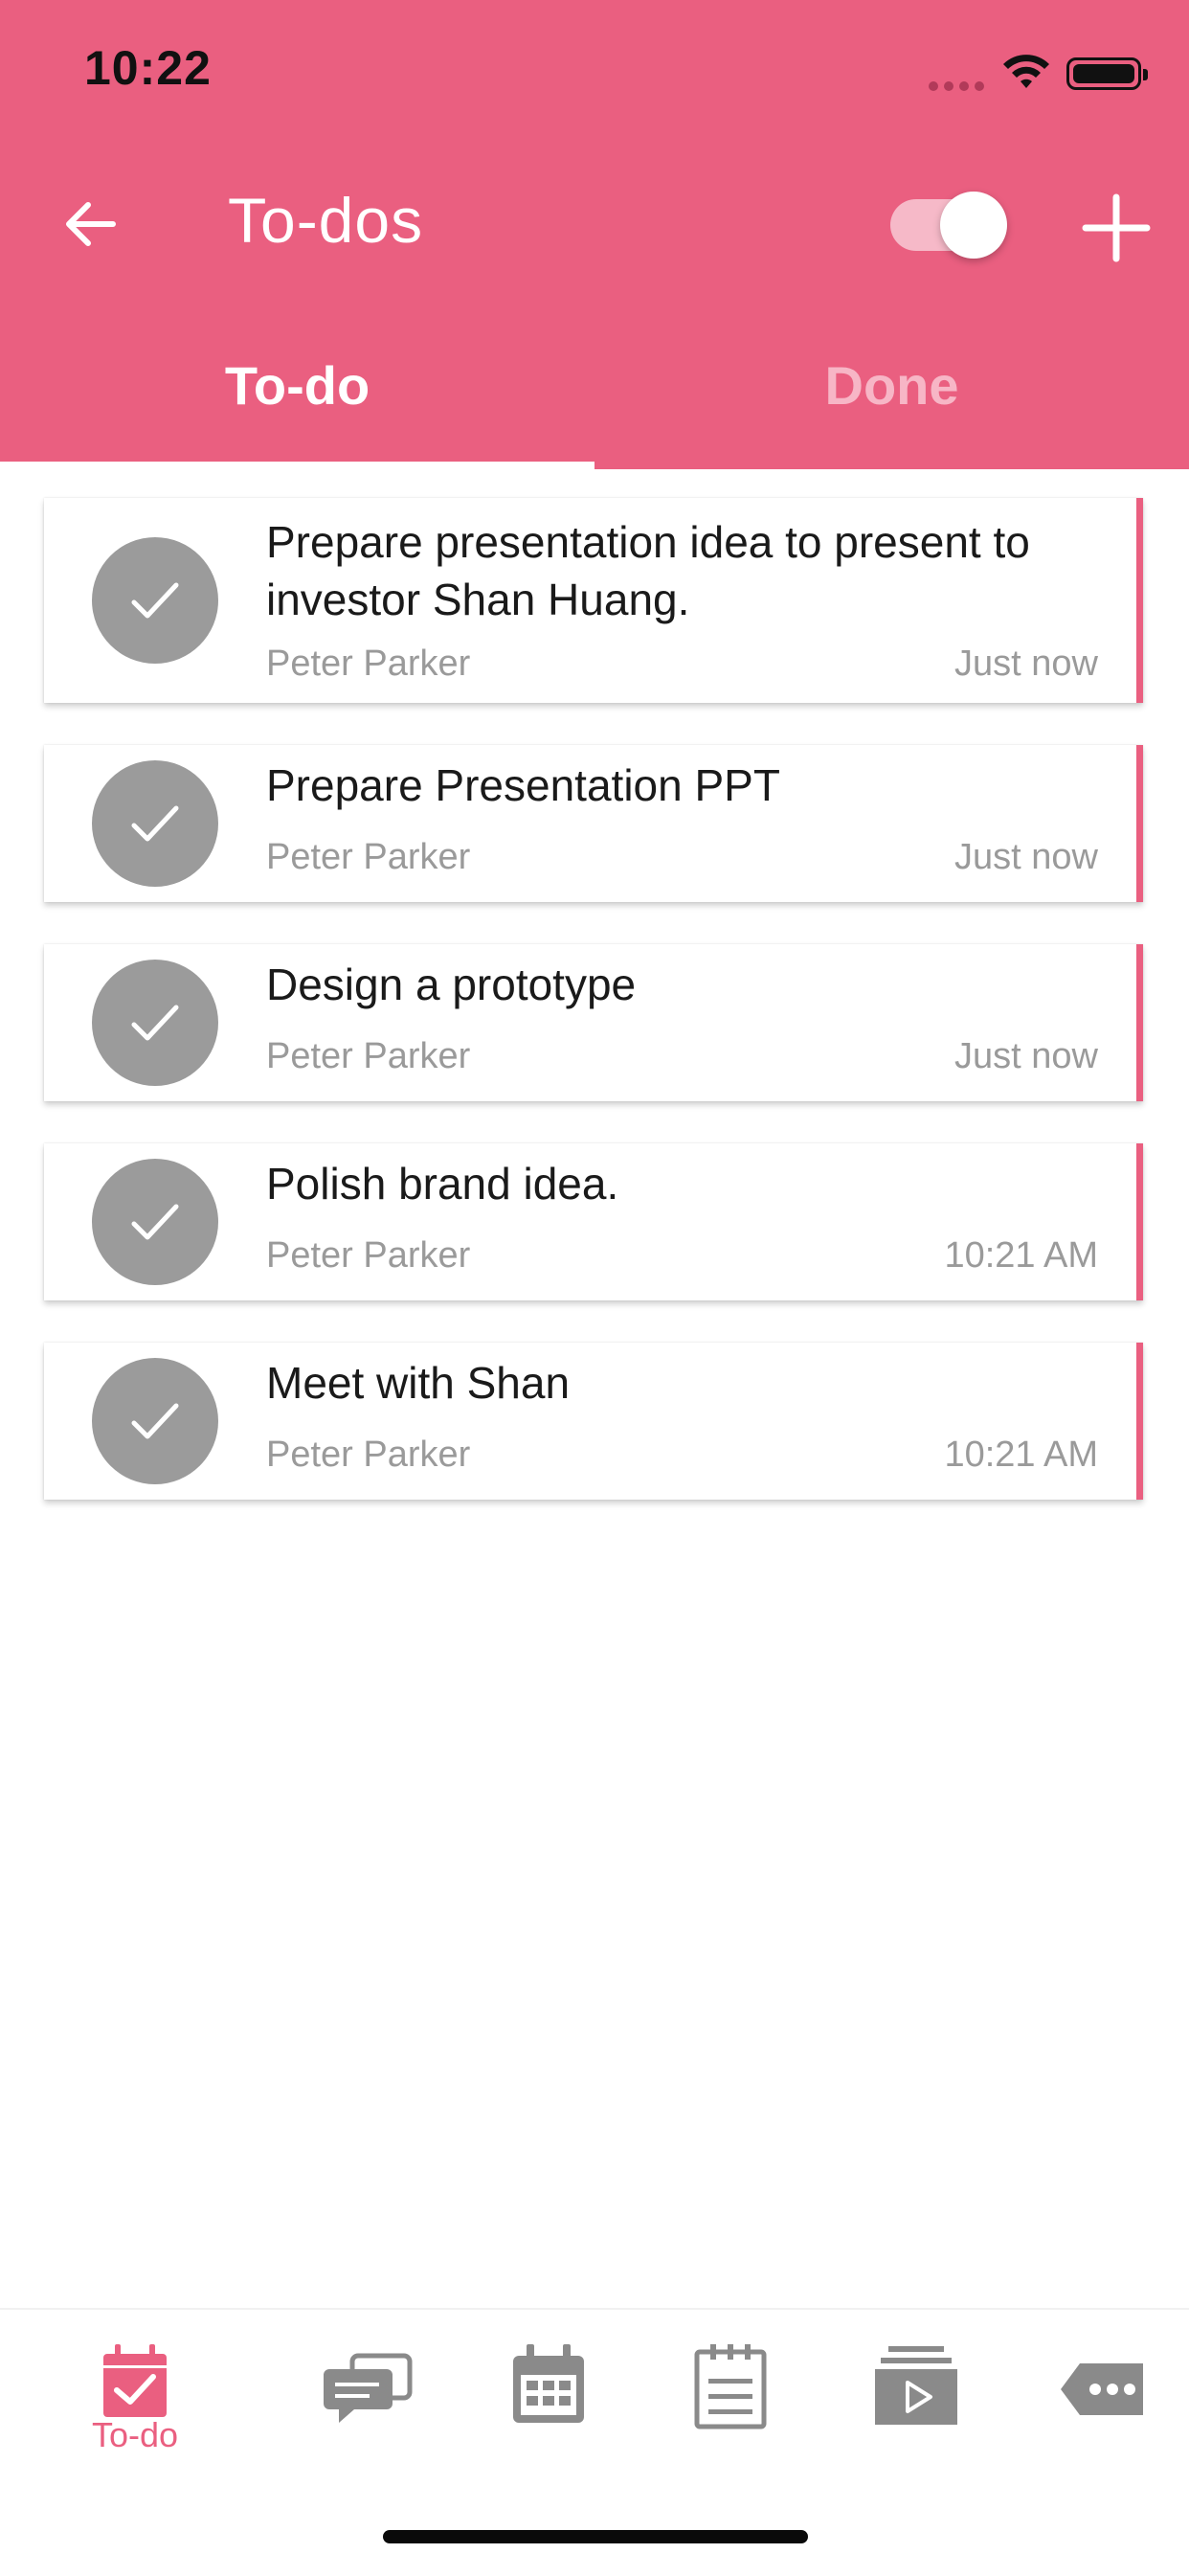 The height and width of the screenshot is (2576, 1189). I want to click on nav-label-to-do: To-do, so click(135, 2434).